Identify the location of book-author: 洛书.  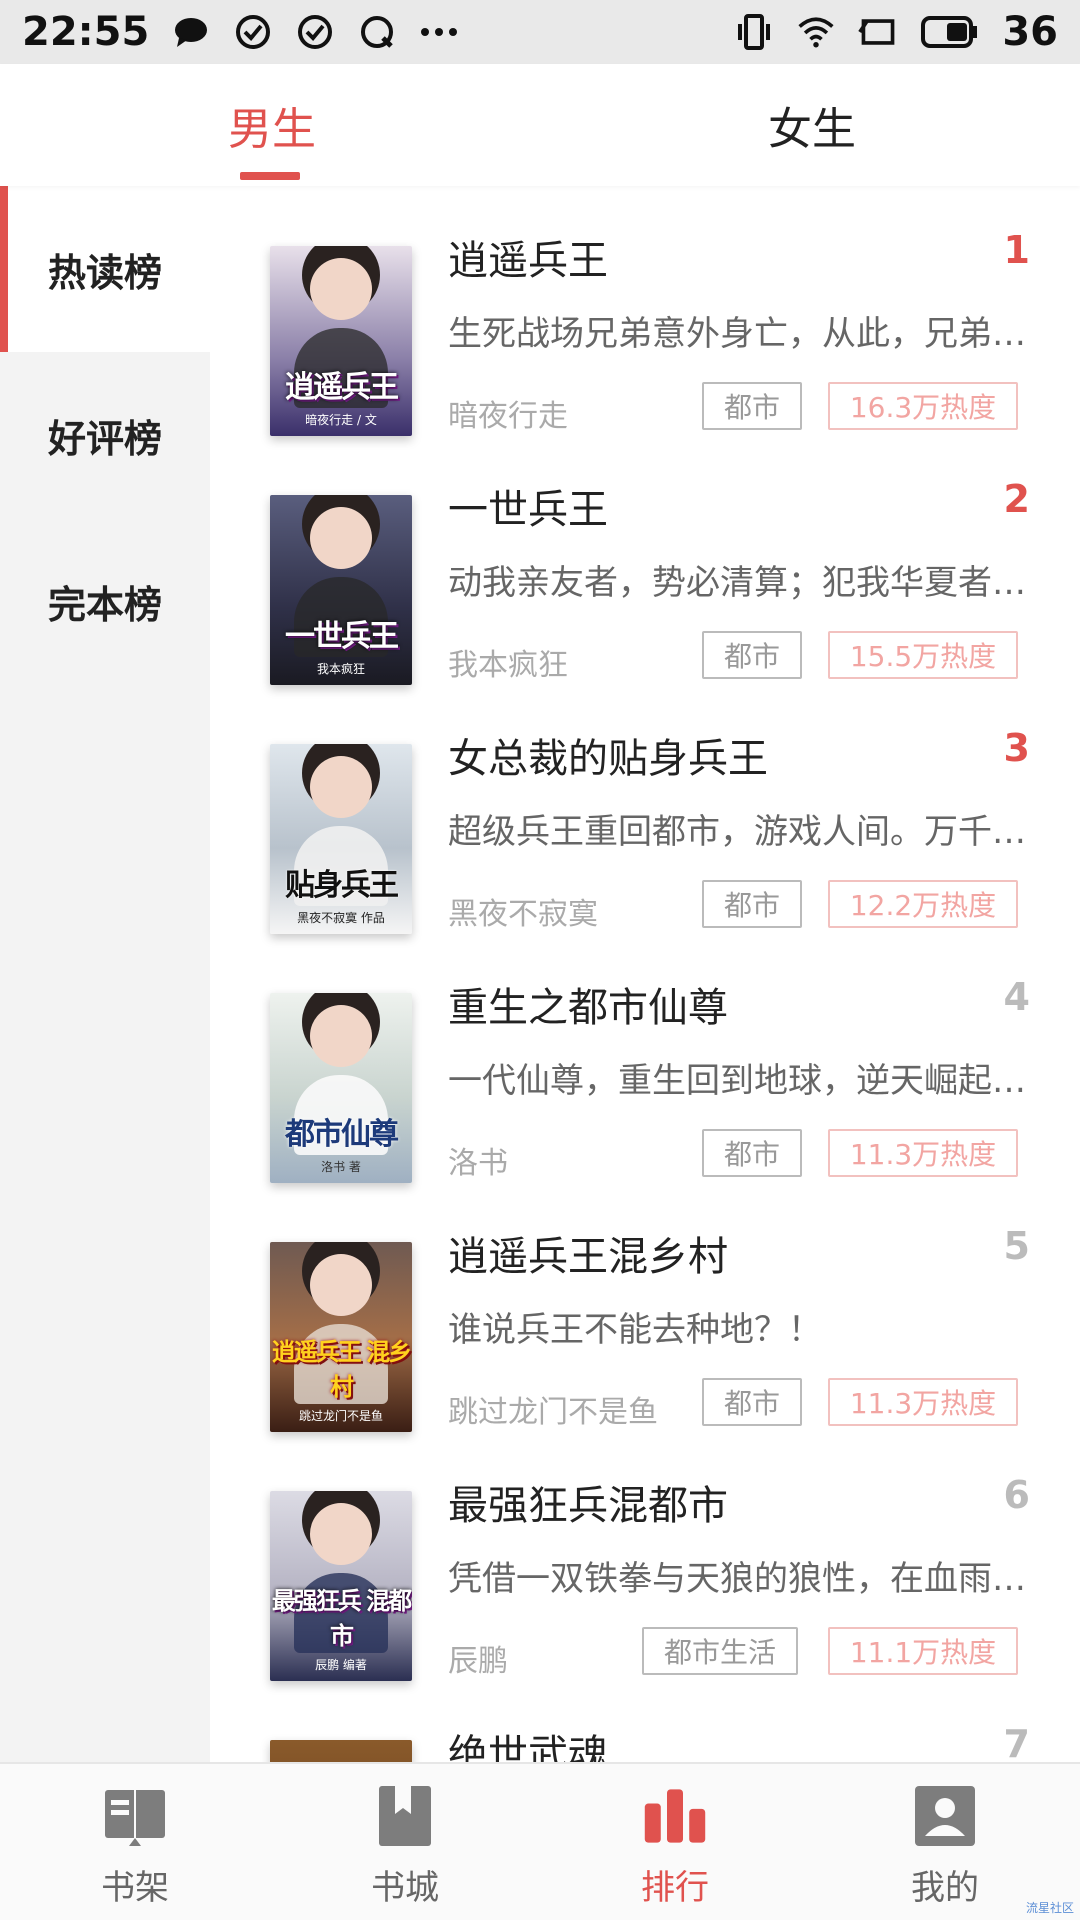
(478, 1163).